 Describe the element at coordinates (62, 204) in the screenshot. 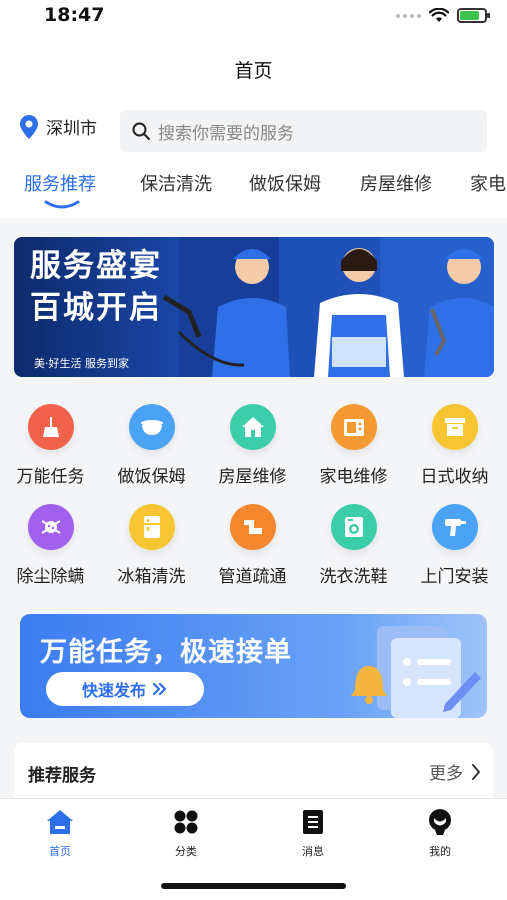

I see `active-tab-indicator` at that location.